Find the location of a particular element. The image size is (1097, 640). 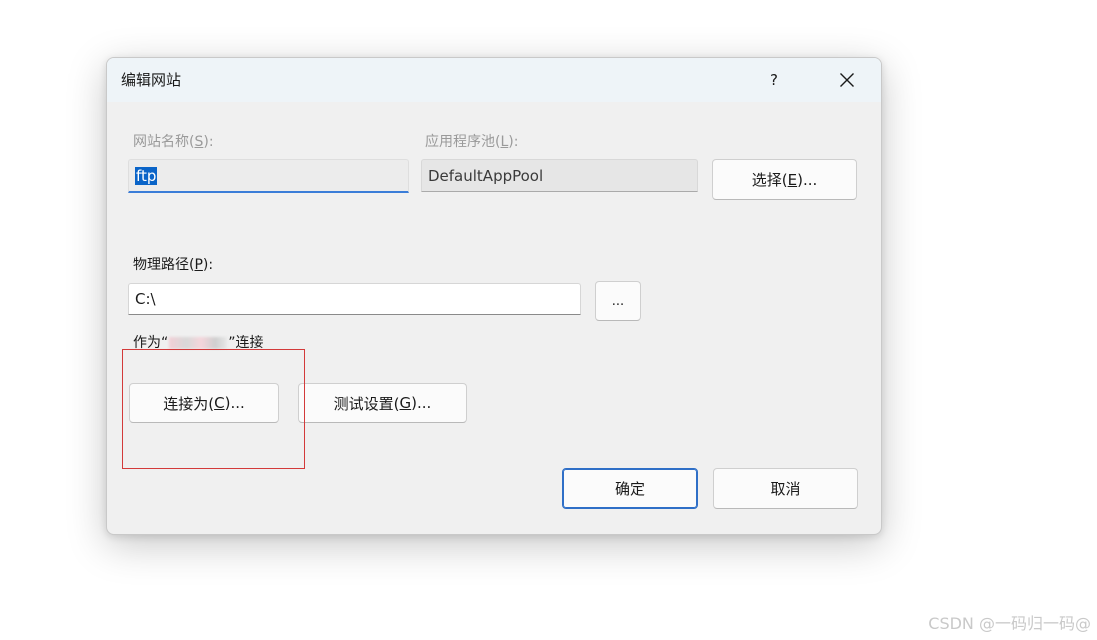

close-button is located at coordinates (847, 80).